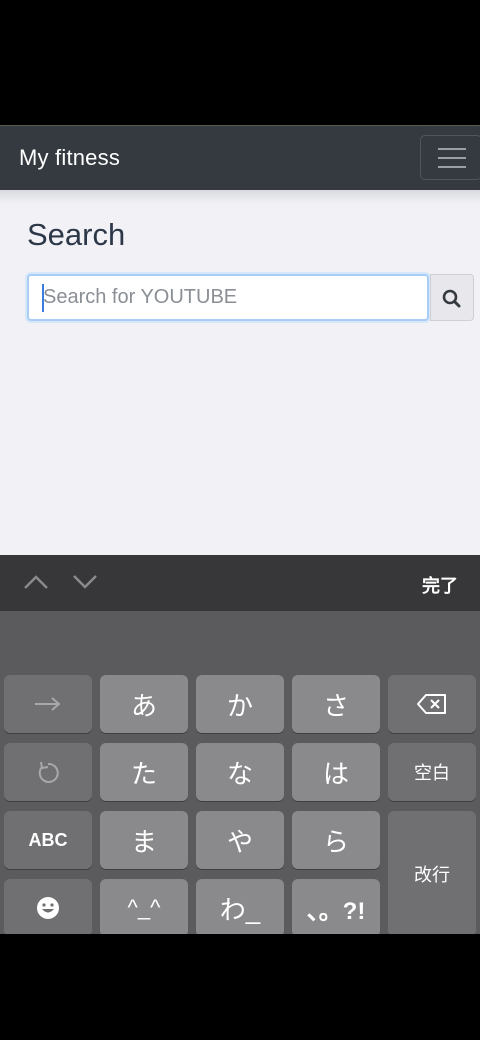  I want to click on chevron-up-icon, so click(36, 582).